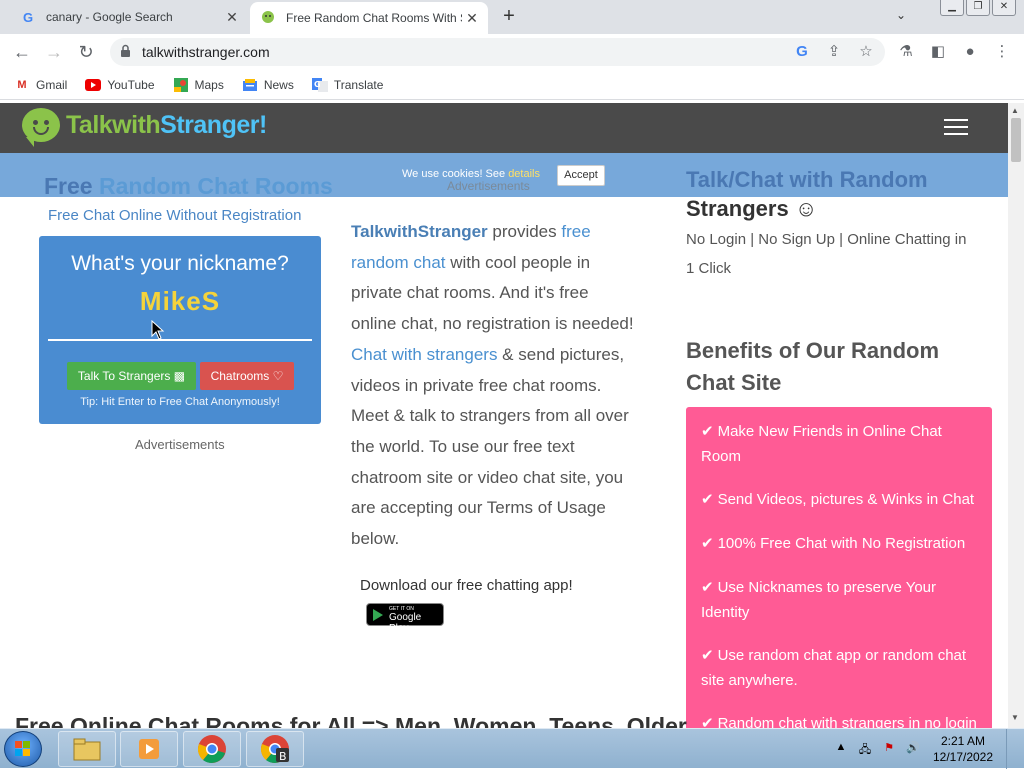 The width and height of the screenshot is (1024, 769). I want to click on window-controls: ▁ ❐ ✕, so click(978, 8).